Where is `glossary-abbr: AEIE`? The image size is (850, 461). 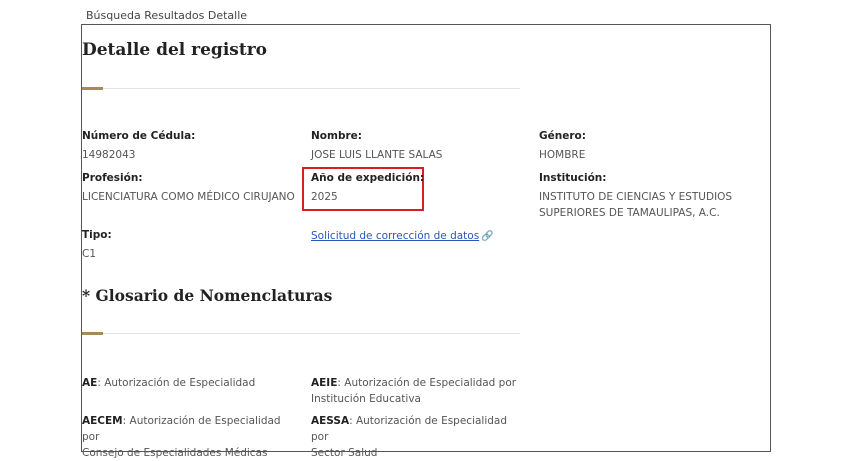 glossary-abbr: AEIE is located at coordinates (324, 383).